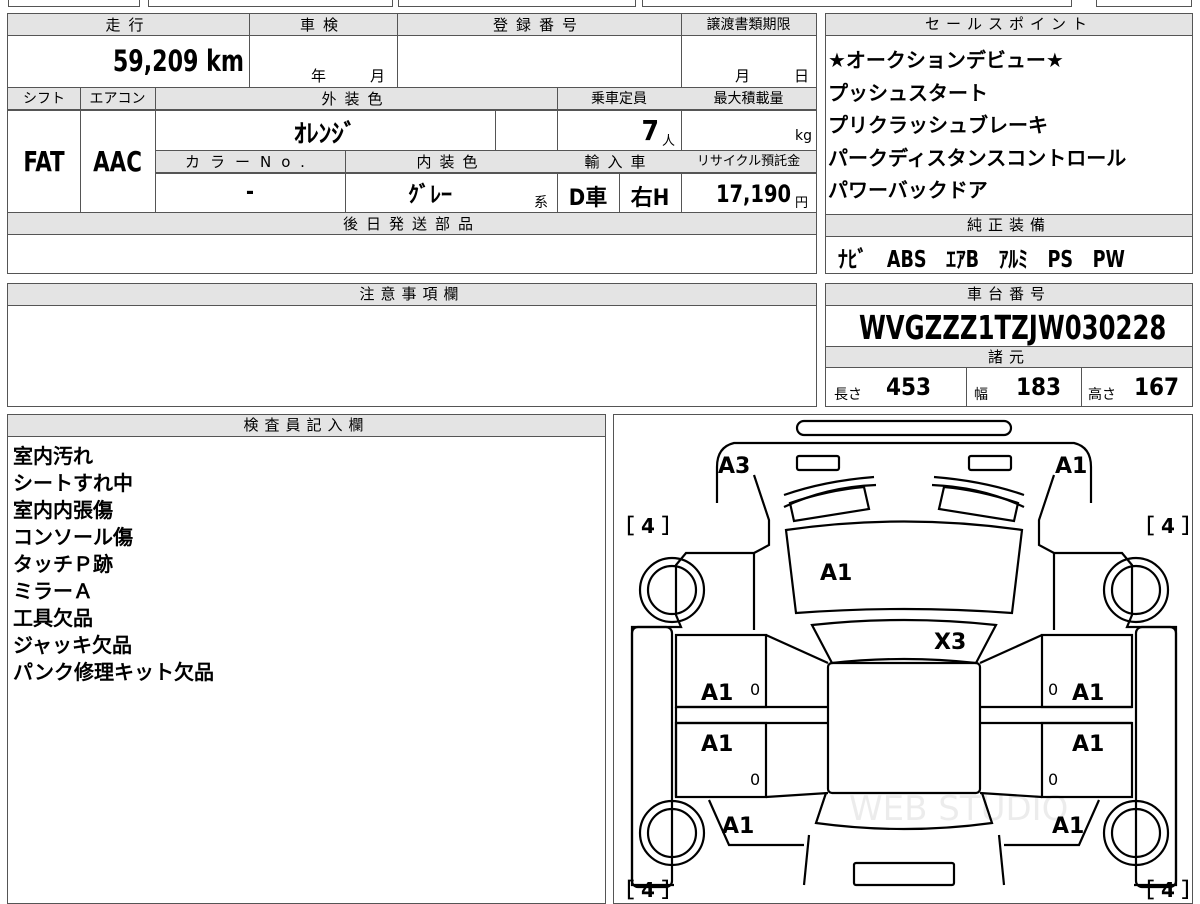  I want to click on tire-front-right: ［ 4 ］, so click(1163, 526).